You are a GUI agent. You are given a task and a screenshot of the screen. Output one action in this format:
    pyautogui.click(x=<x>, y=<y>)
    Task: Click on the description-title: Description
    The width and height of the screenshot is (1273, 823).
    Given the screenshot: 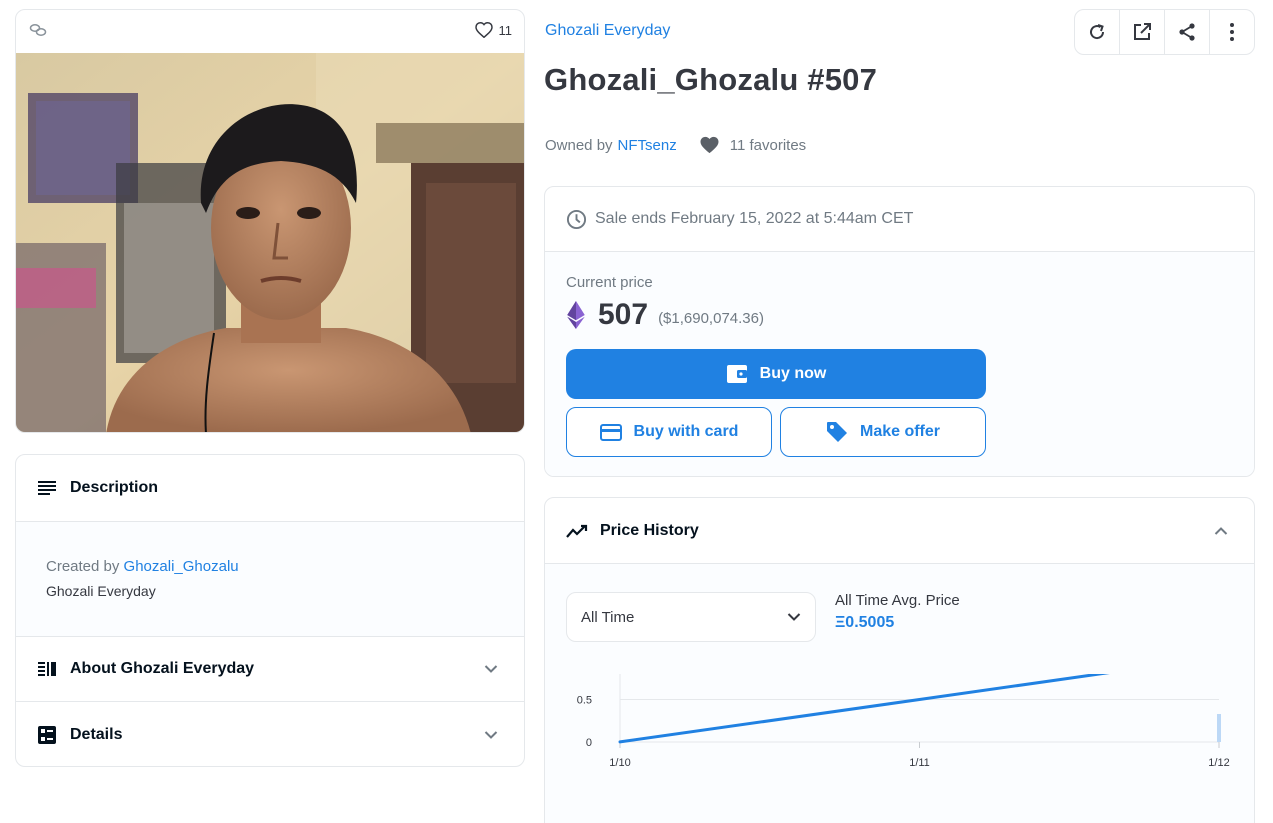 What is the action you would take?
    pyautogui.click(x=114, y=487)
    